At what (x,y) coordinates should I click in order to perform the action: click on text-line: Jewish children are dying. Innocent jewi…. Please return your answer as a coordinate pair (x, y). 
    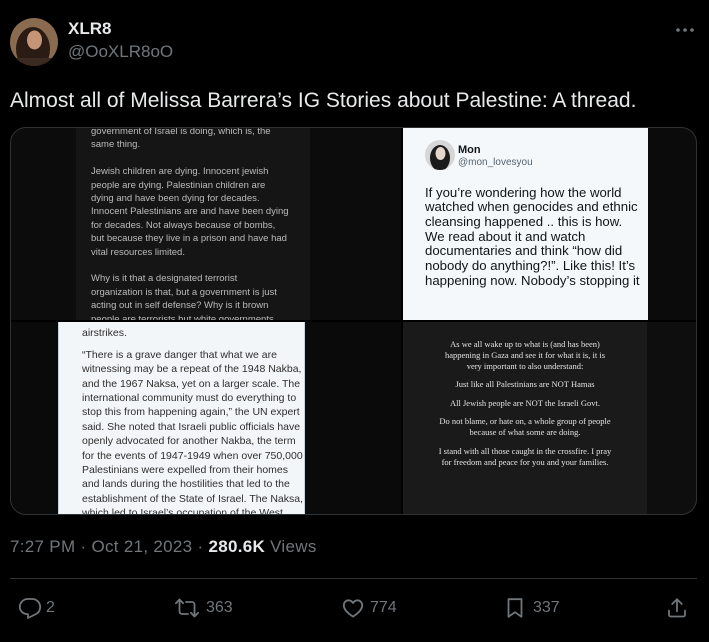
    Looking at the image, I should click on (180, 172).